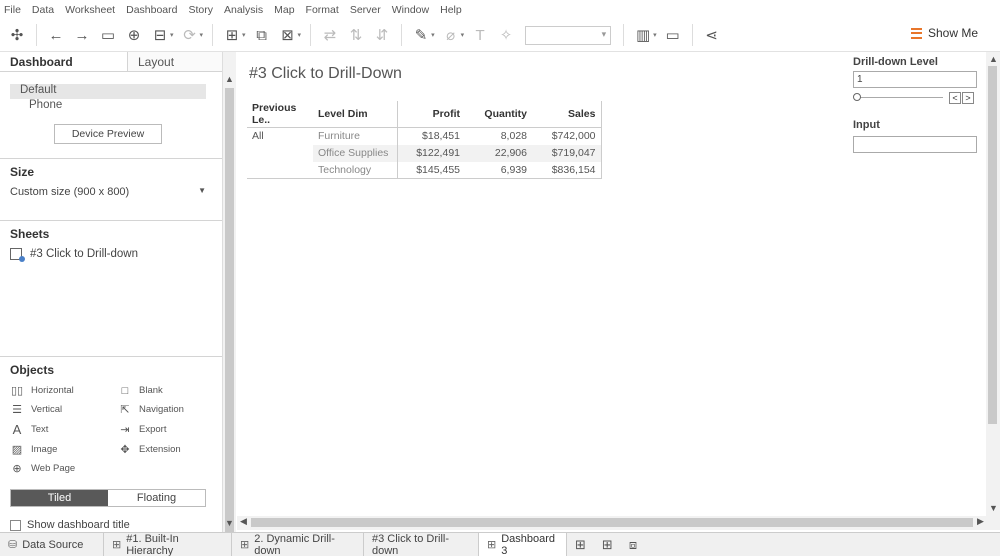 Image resolution: width=1000 pixels, height=556 pixels. Describe the element at coordinates (673, 35) in the screenshot. I see `presentation-mode-icon: ▭` at that location.